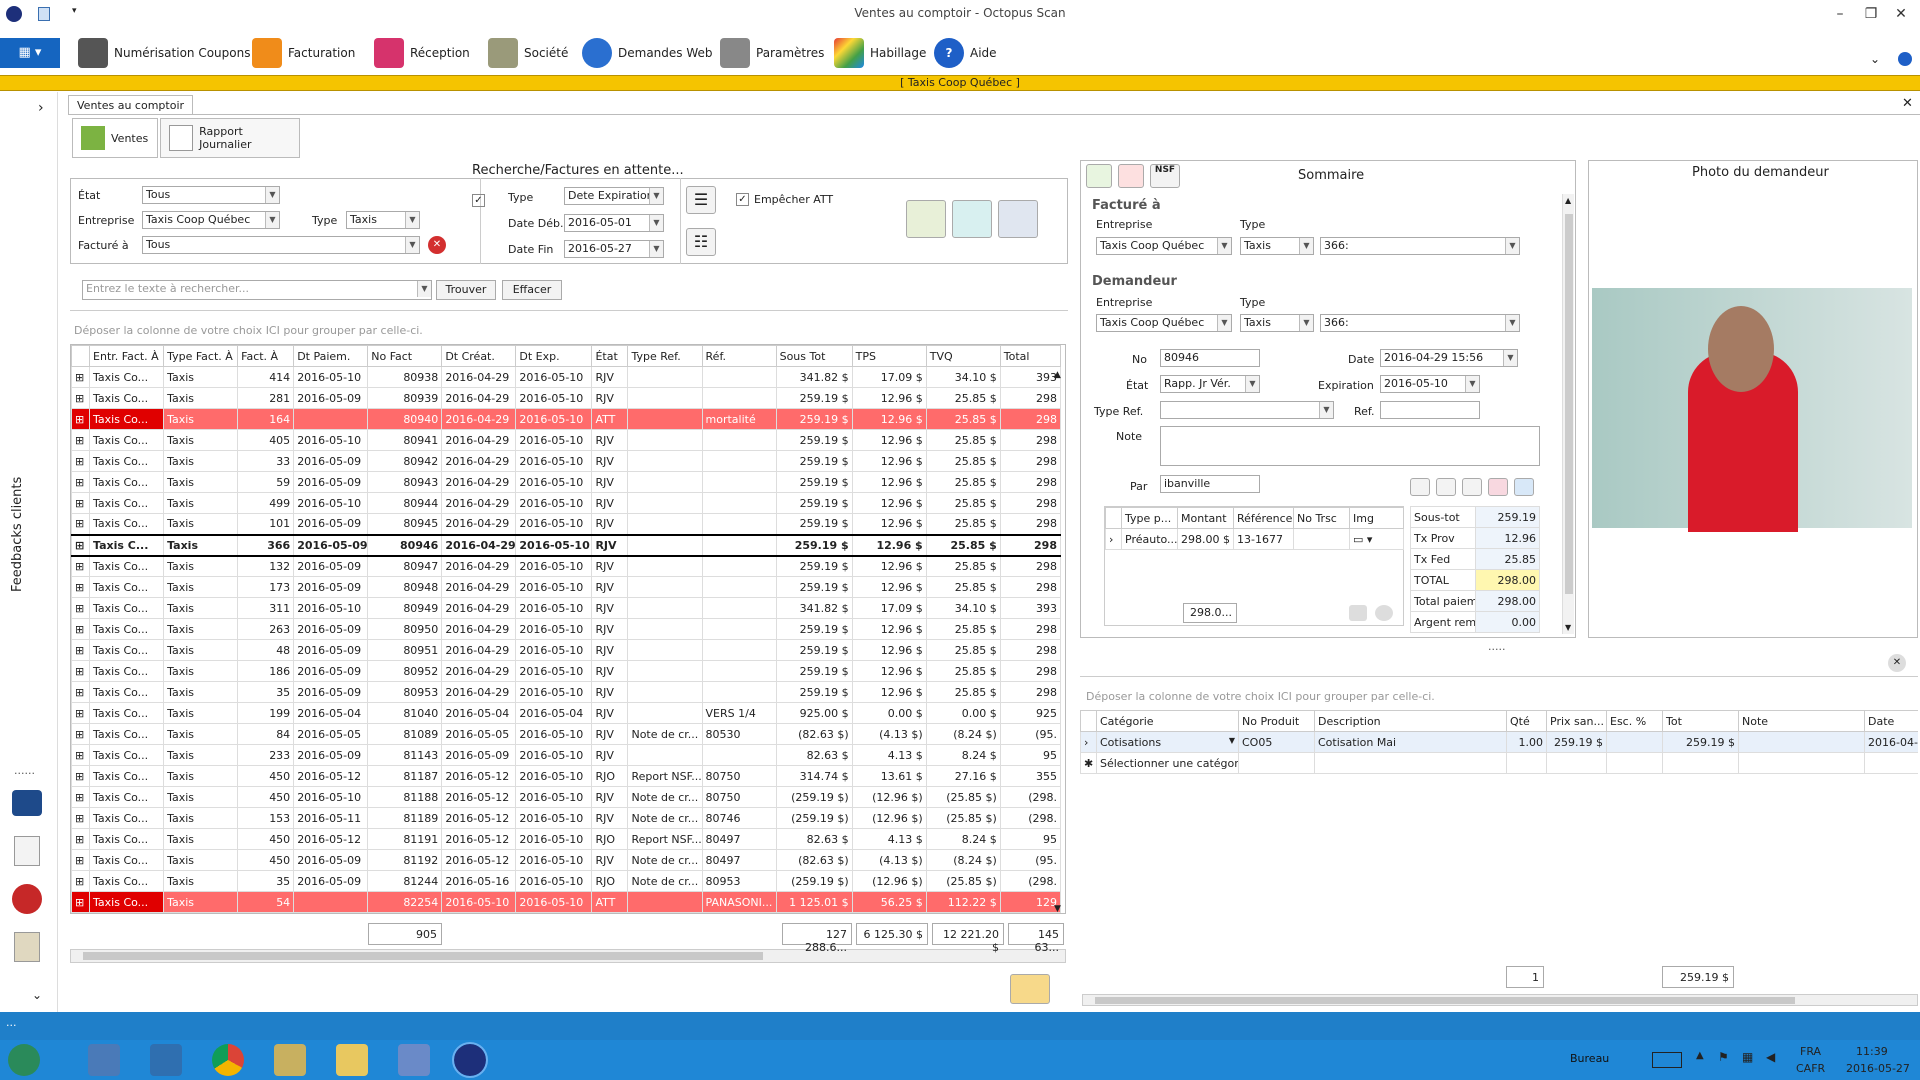 This screenshot has height=1080, width=1920. Describe the element at coordinates (37, 995) in the screenshot. I see `sidebar-scroll-down-icon: ⌄` at that location.